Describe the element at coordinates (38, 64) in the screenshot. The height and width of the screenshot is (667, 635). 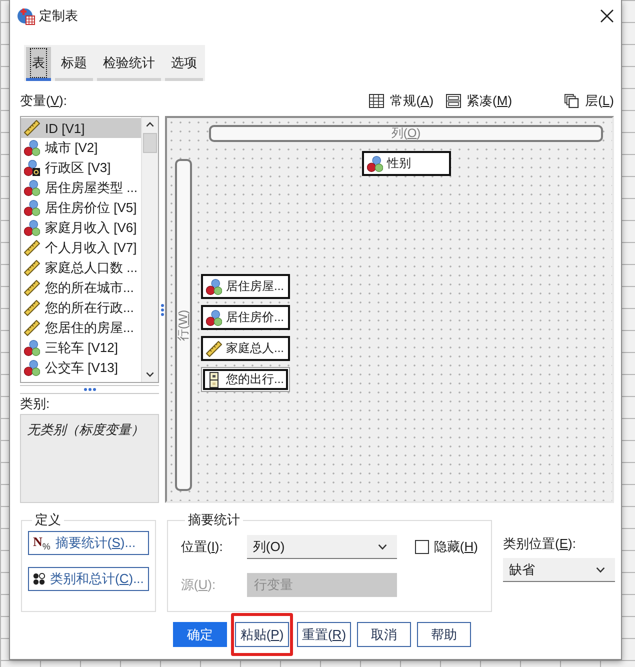
I see `tab: 表` at that location.